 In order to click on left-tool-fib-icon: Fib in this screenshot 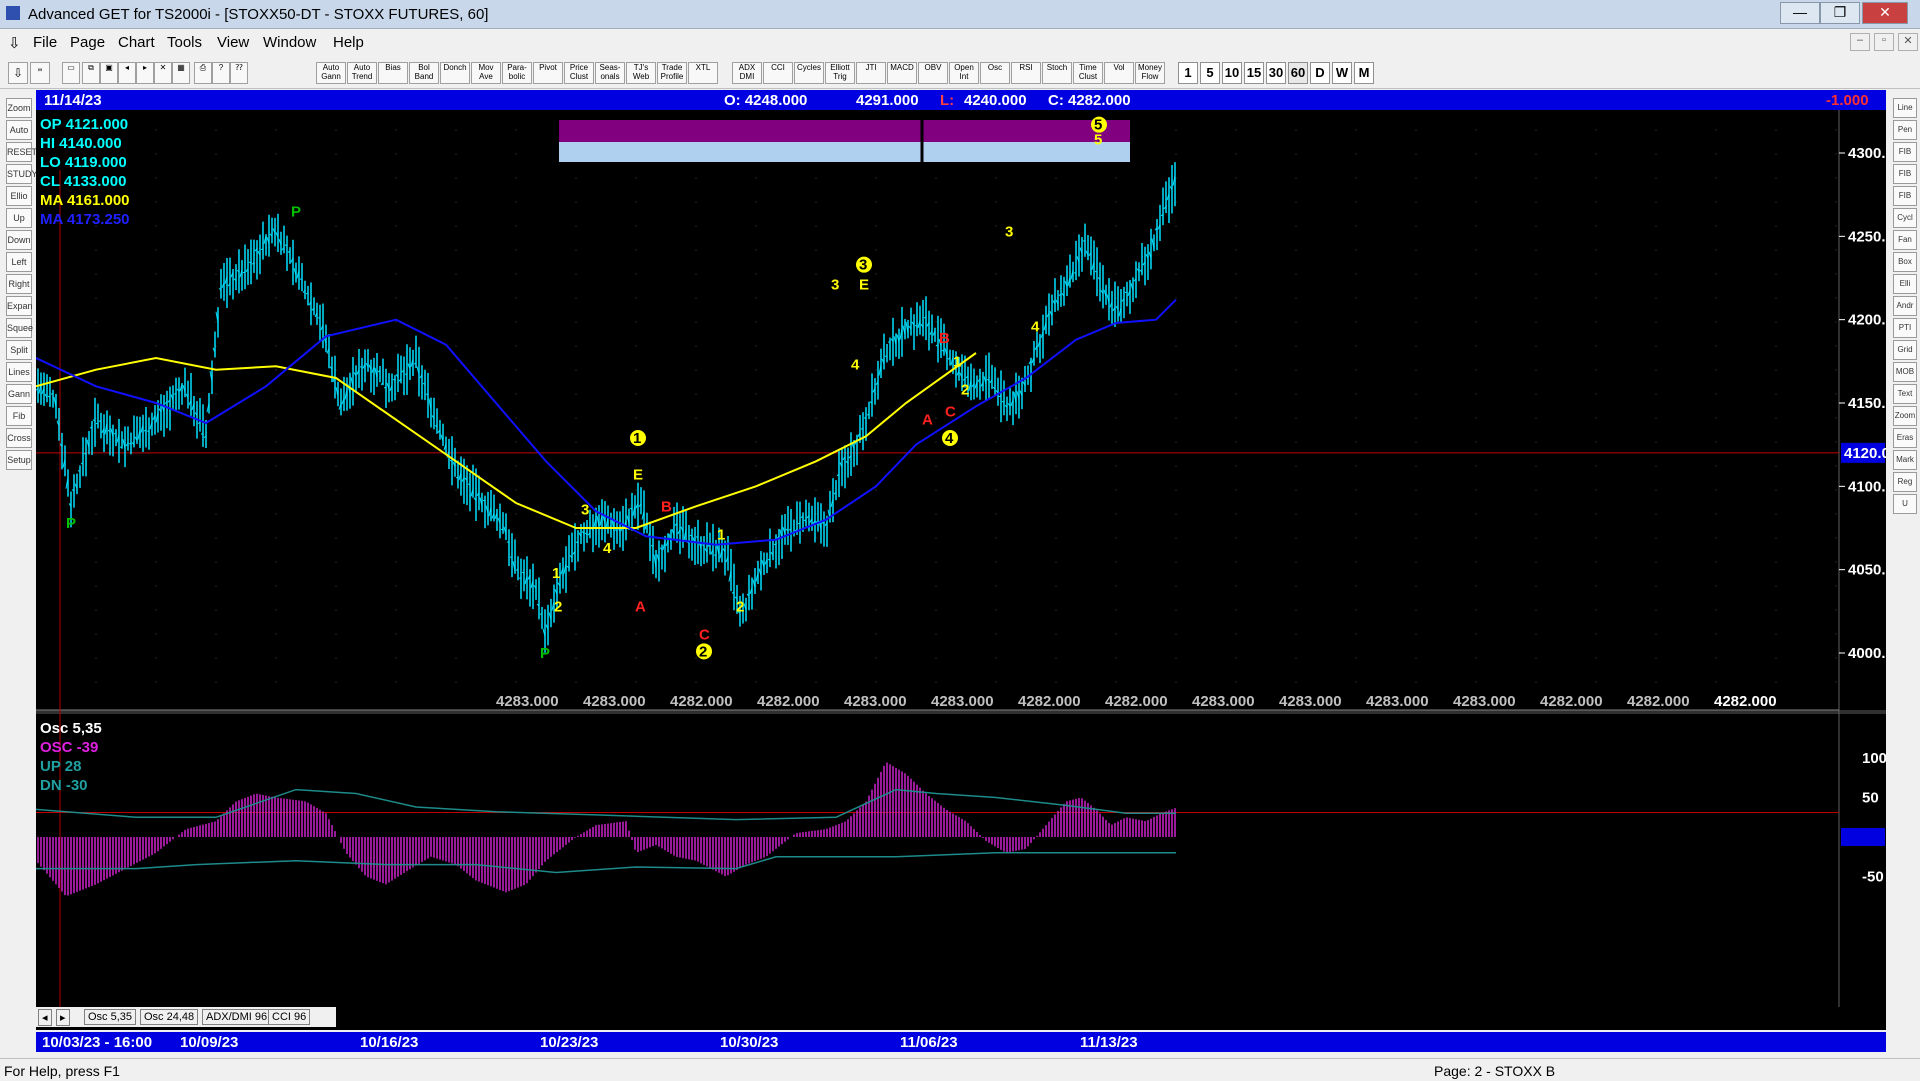, I will do `click(19, 416)`.